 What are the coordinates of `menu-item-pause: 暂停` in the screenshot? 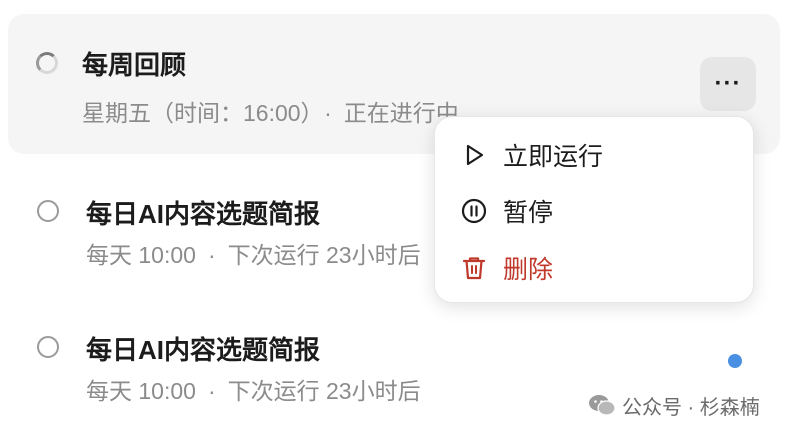 It's located at (594, 211).